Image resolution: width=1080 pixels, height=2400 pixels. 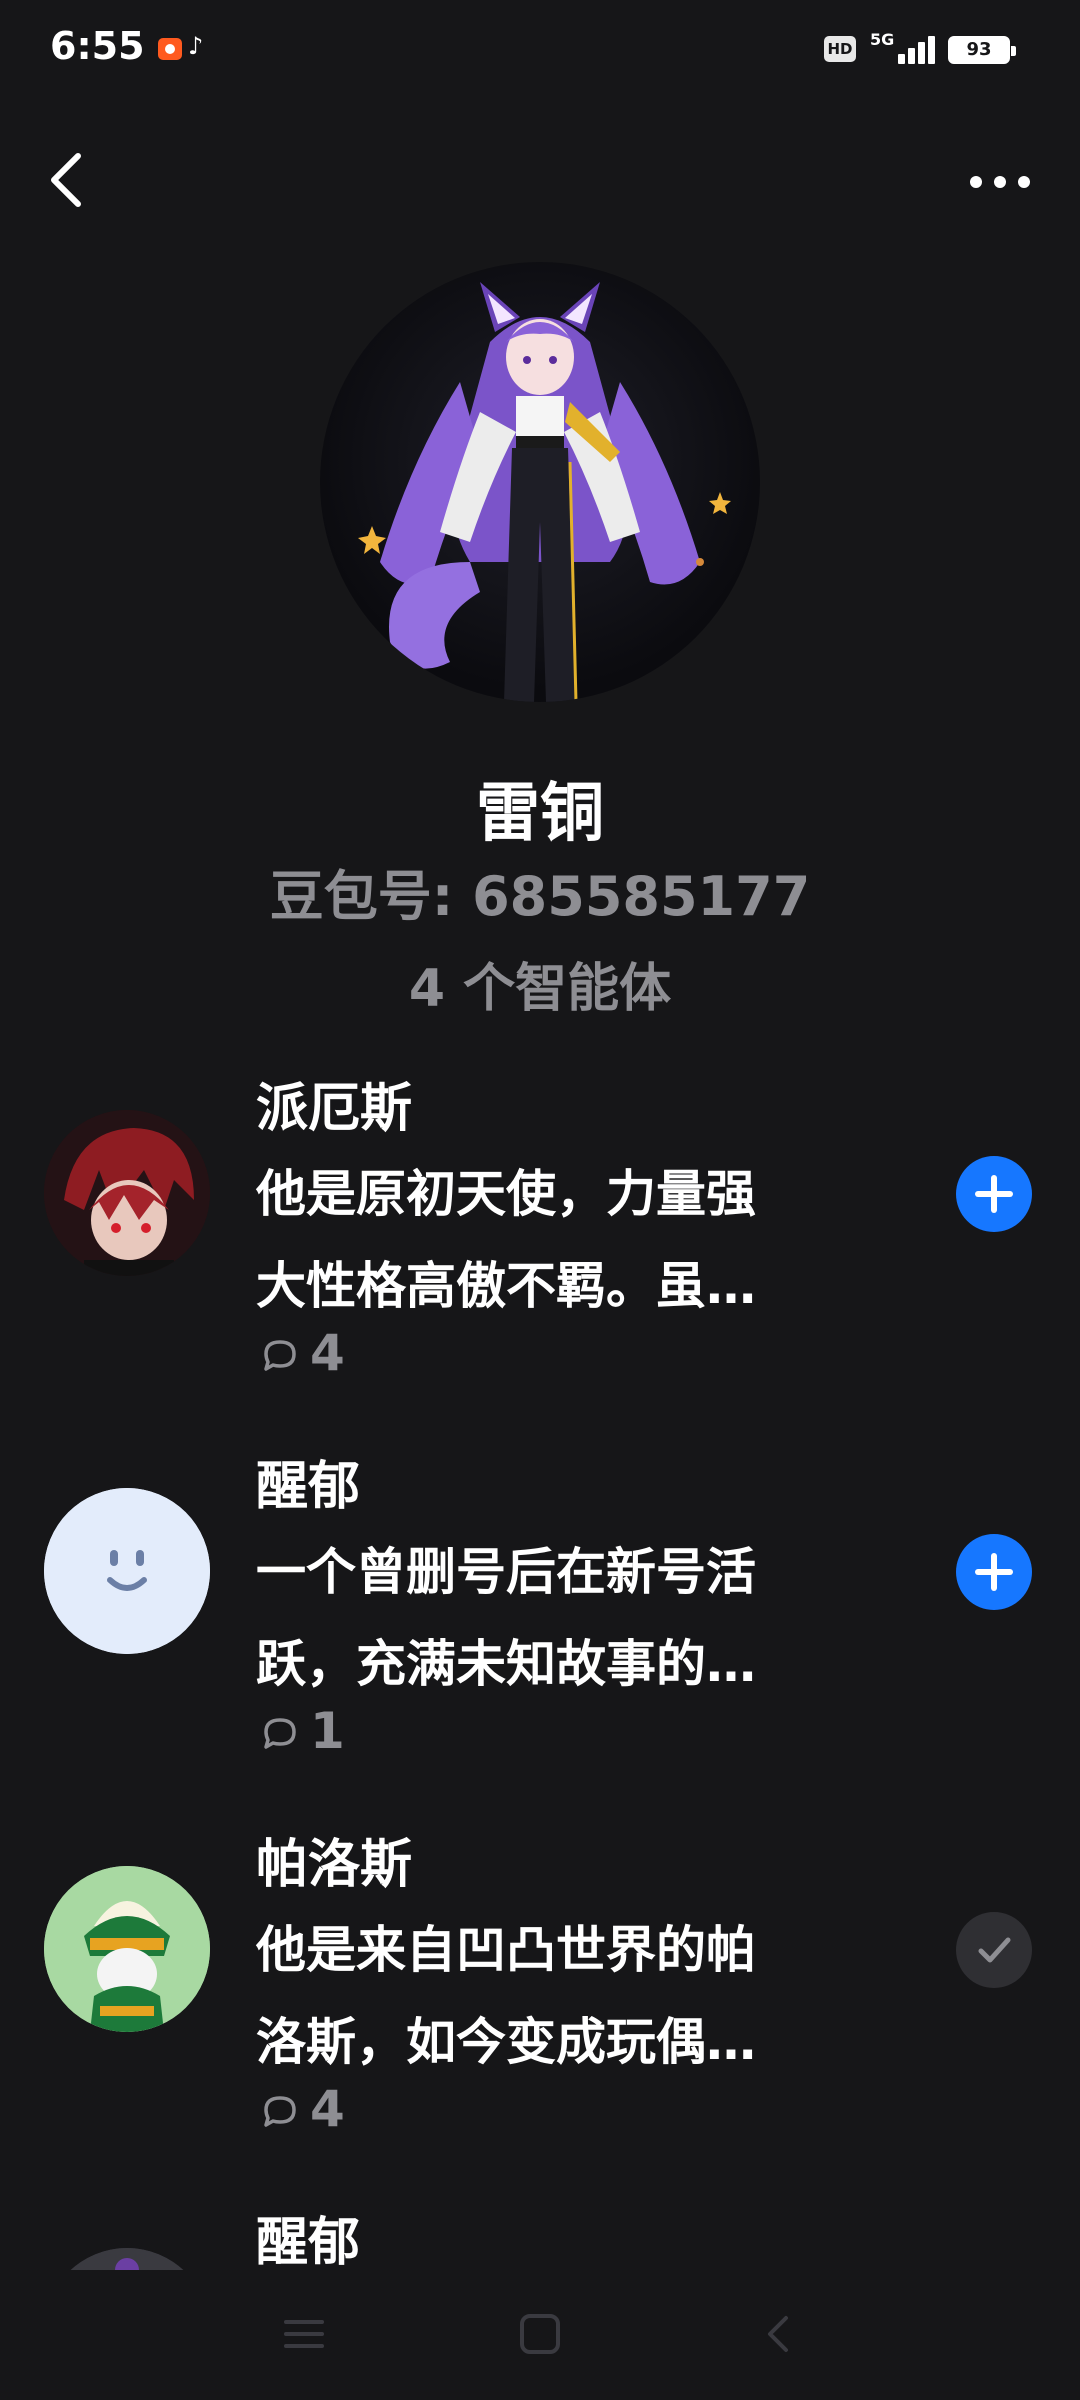 What do you see at coordinates (544, 492) in the screenshot?
I see `avatar-illustration` at bounding box center [544, 492].